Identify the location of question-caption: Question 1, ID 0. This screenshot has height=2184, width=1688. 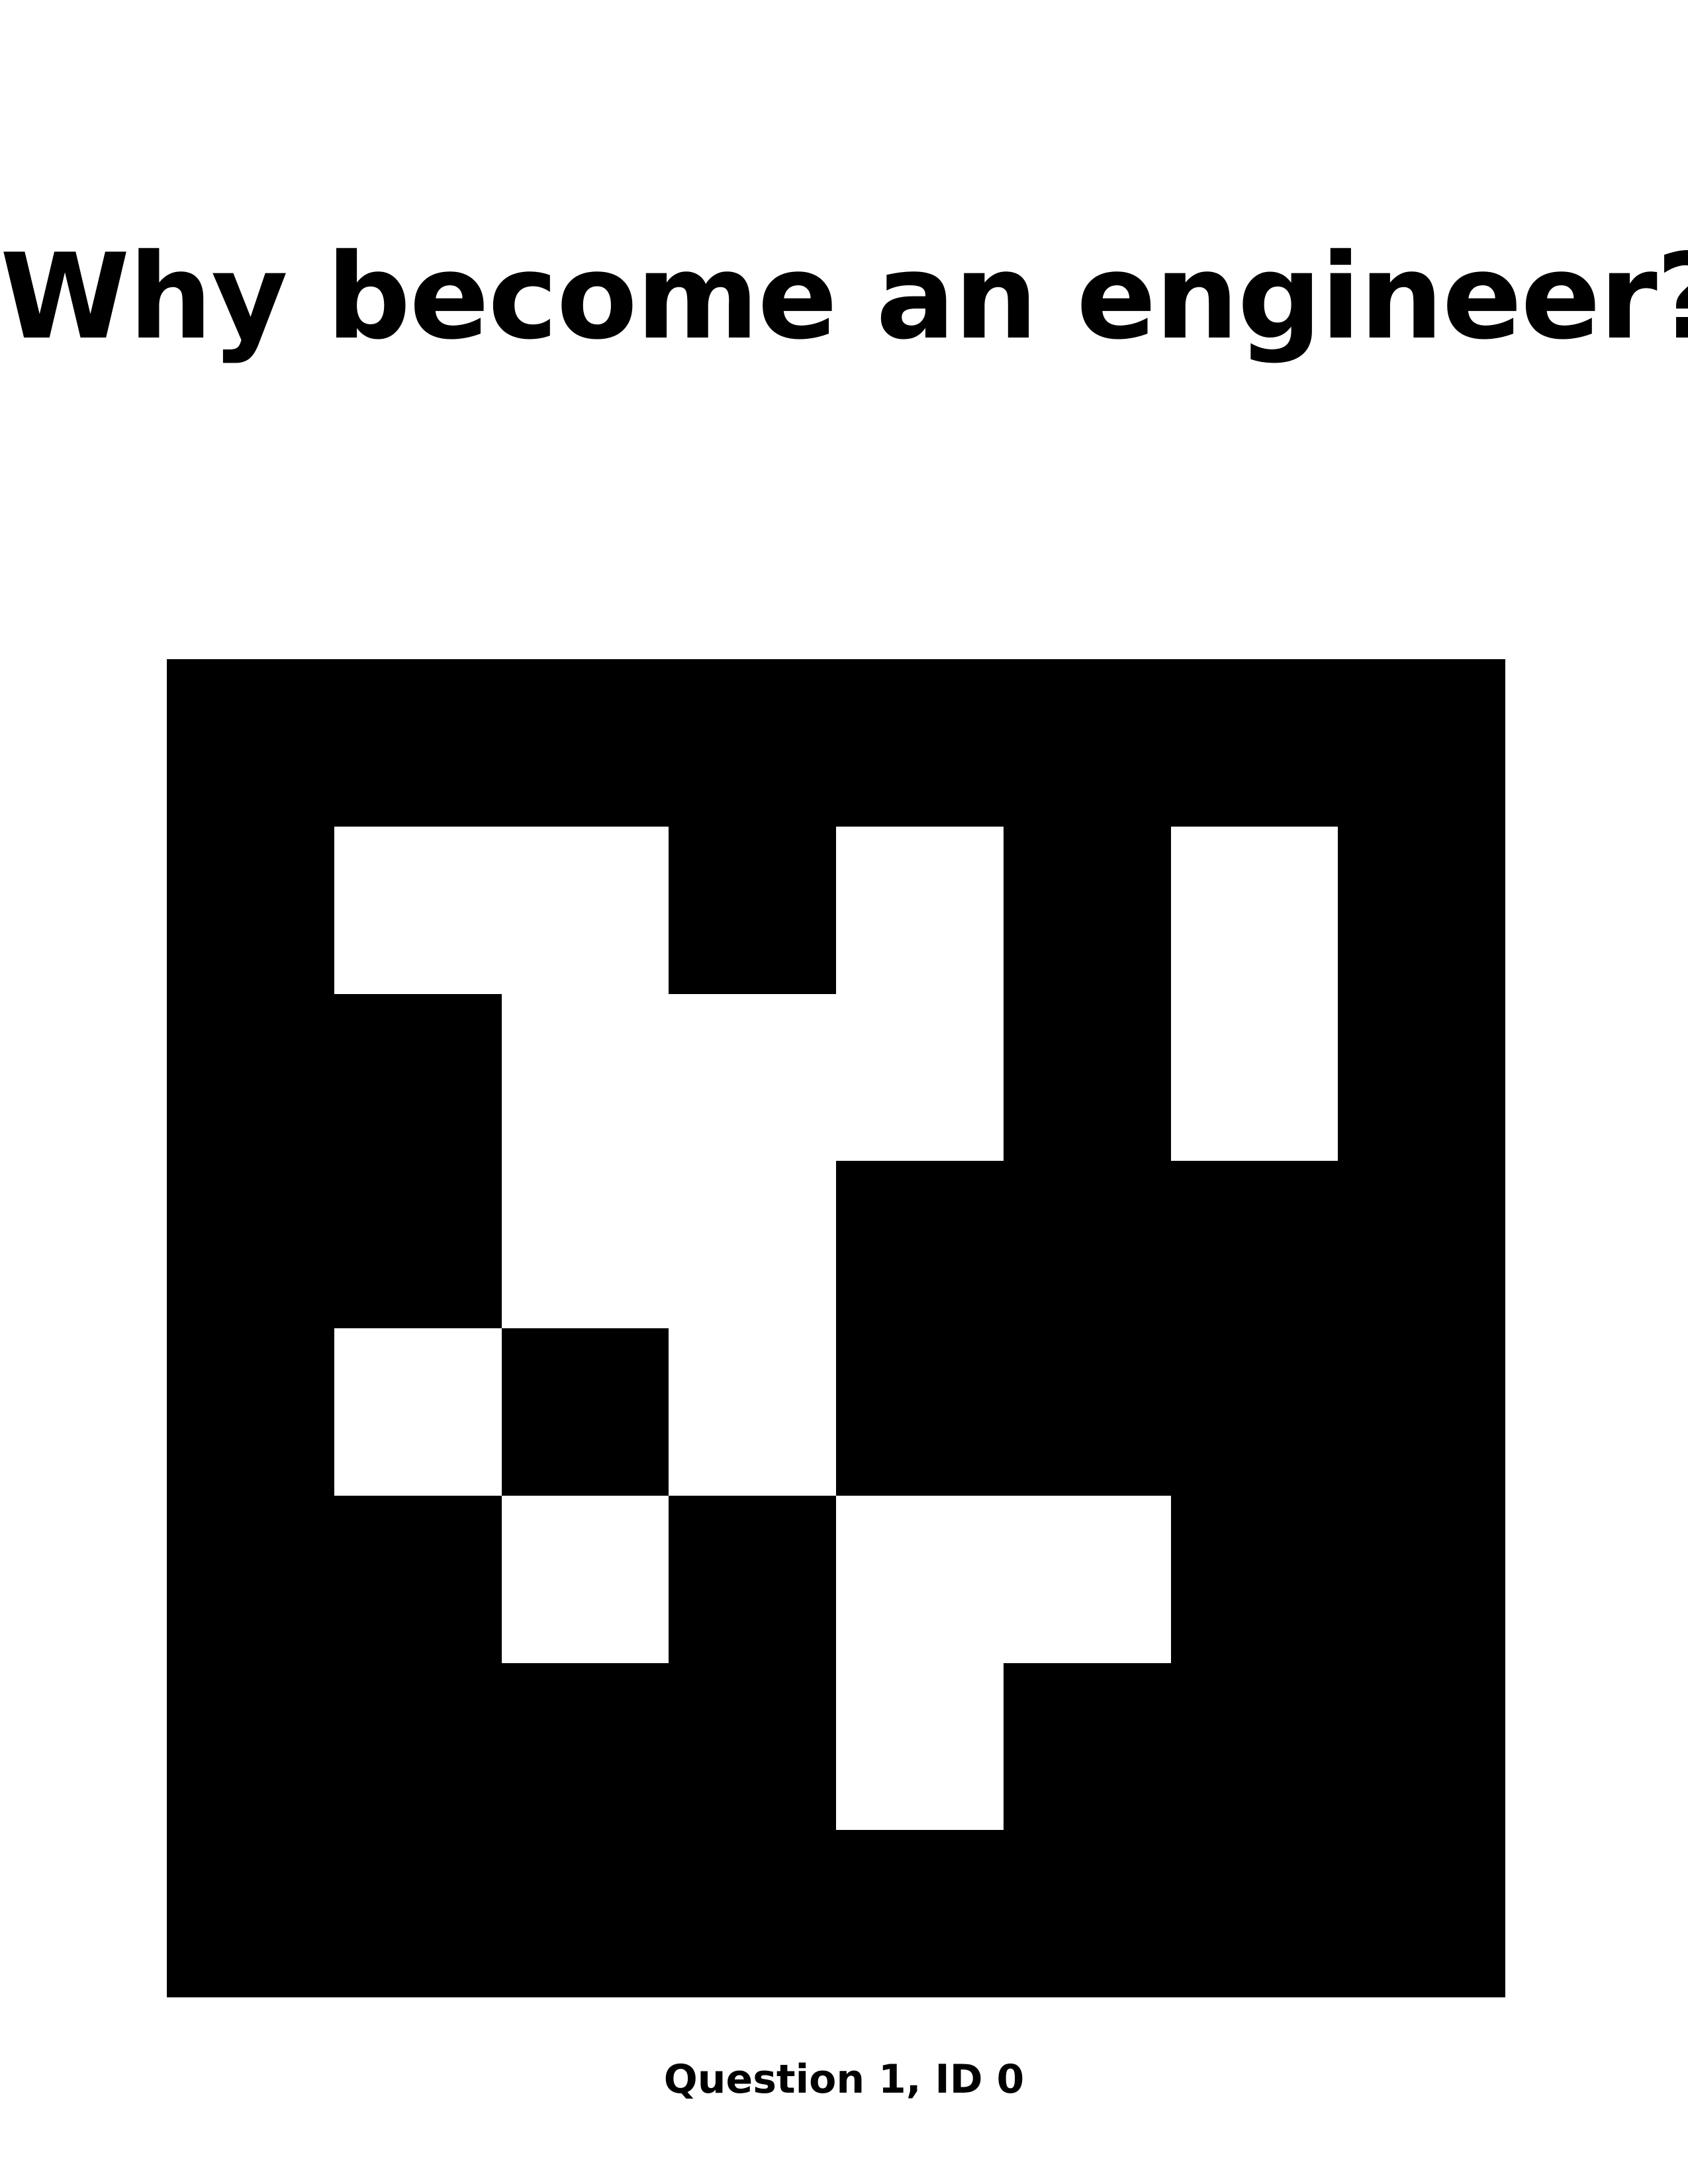
(844, 2079).